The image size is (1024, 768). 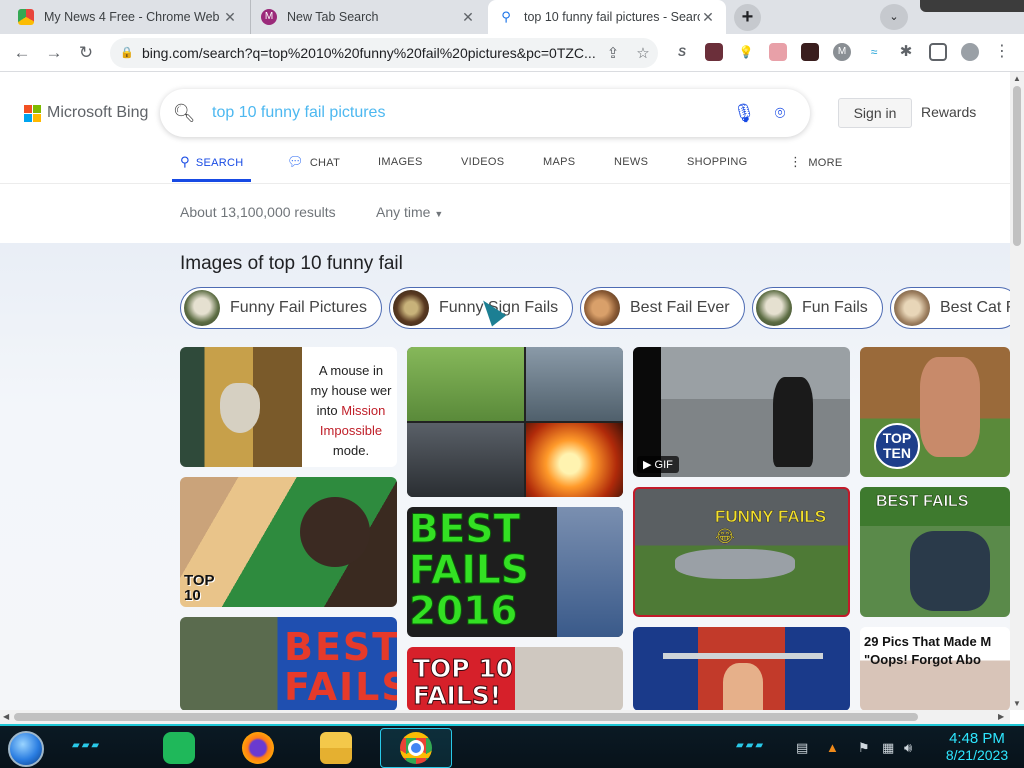 What do you see at coordinates (842, 52) in the screenshot?
I see `extension-m-icon: M` at bounding box center [842, 52].